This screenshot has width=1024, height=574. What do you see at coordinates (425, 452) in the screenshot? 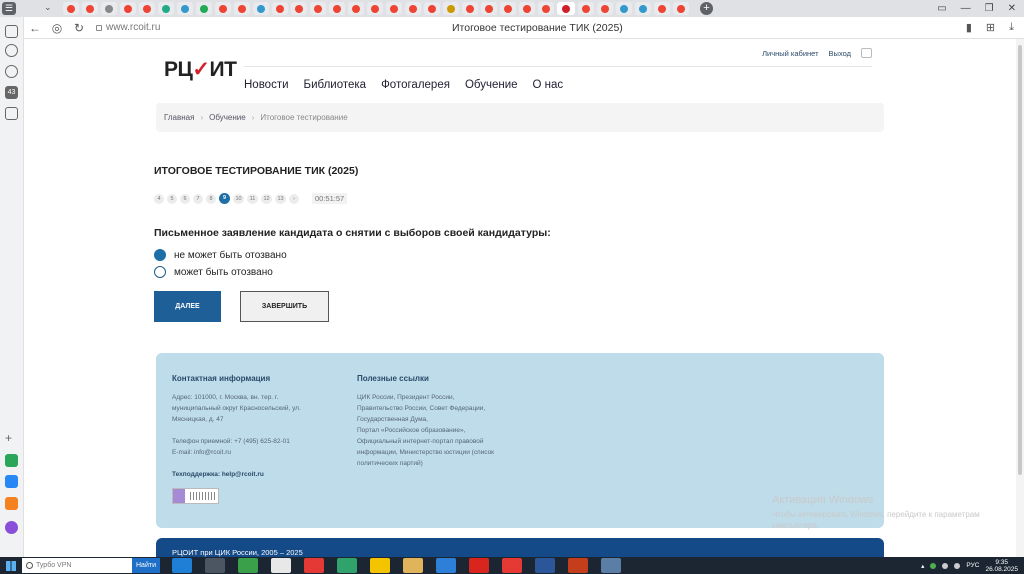
I see `footer-link: информации, Министерство юстиции (список` at bounding box center [425, 452].